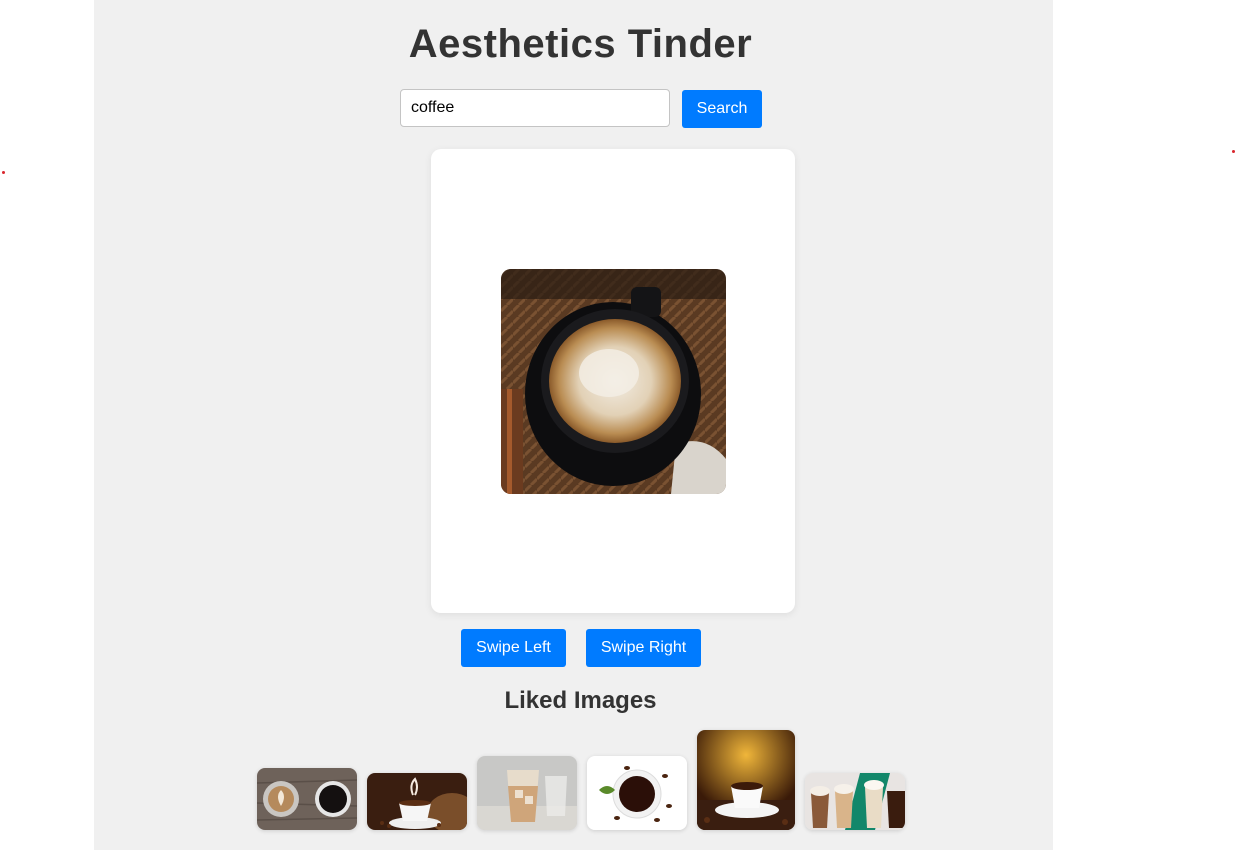  I want to click on search-button: Search, so click(722, 109).